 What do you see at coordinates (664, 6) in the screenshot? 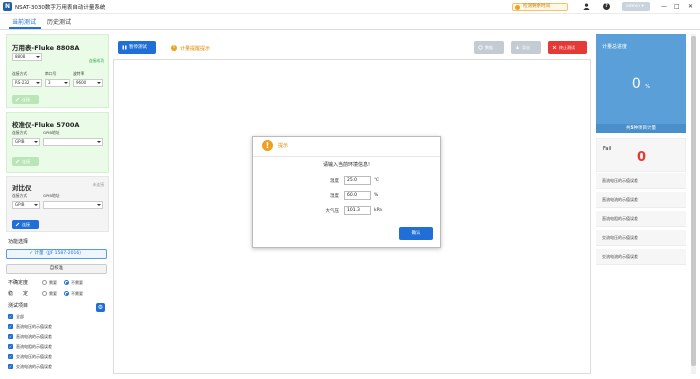
I see `minimize-button: —` at bounding box center [664, 6].